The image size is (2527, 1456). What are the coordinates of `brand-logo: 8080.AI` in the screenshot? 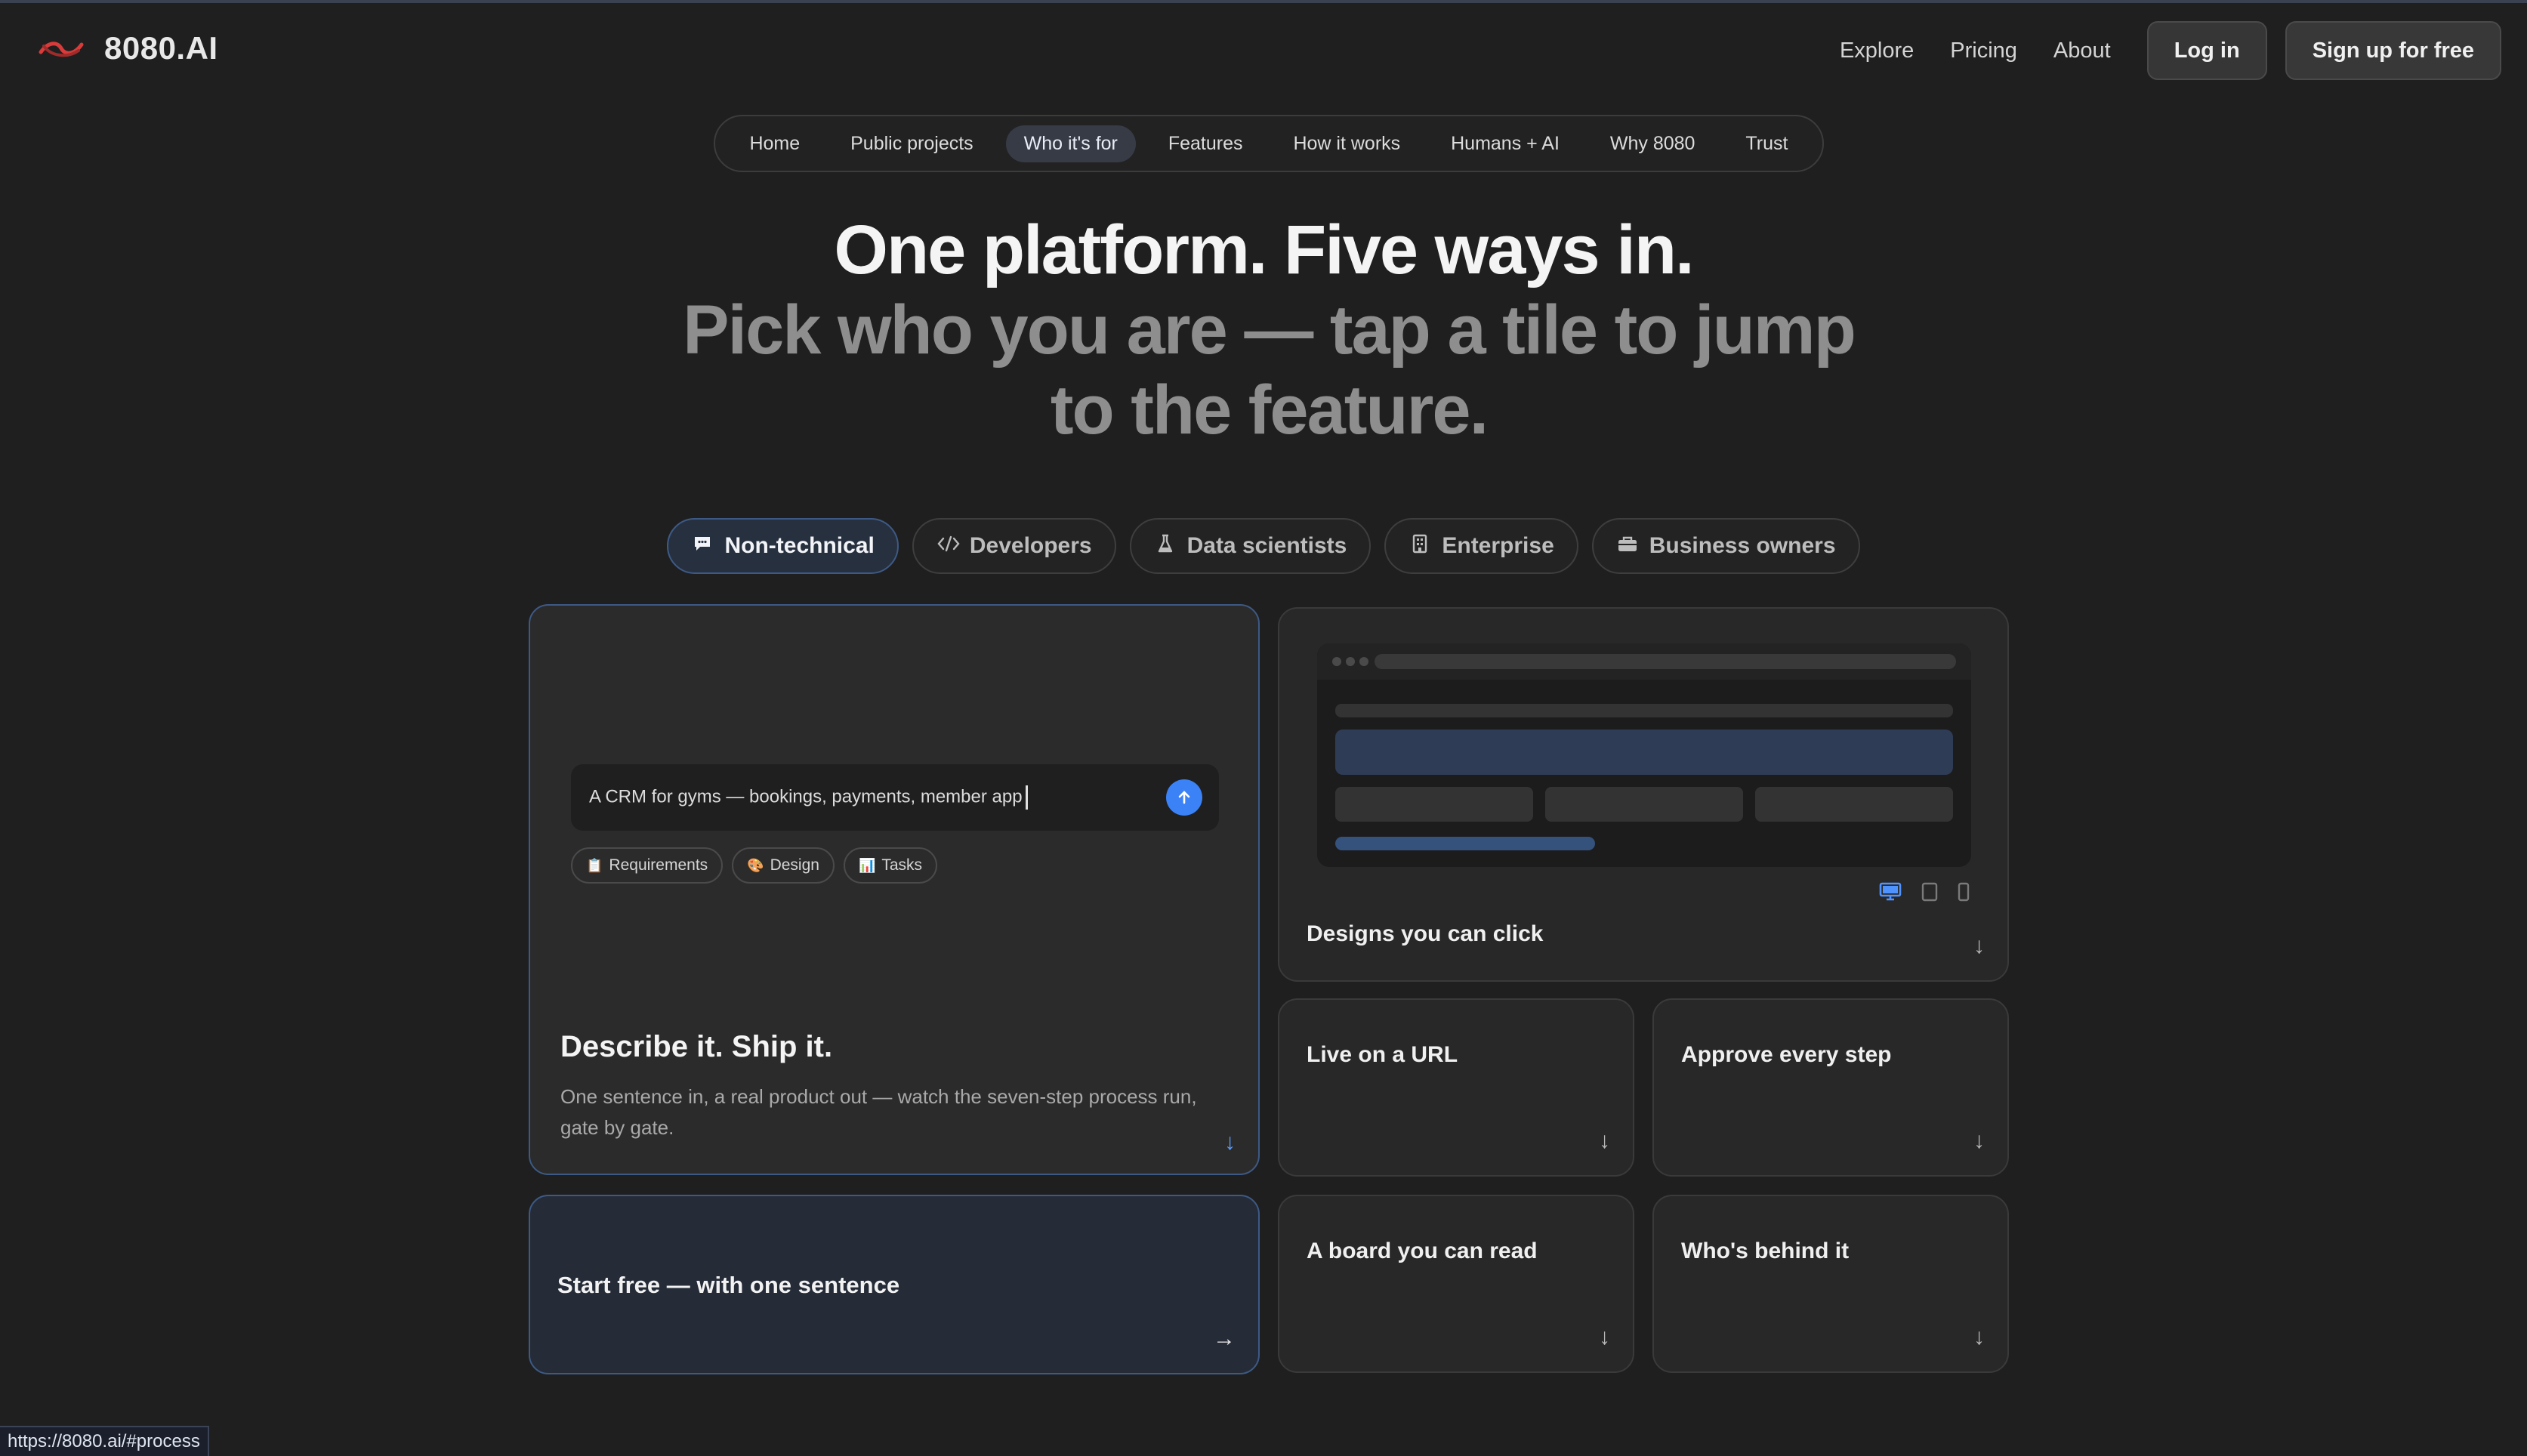 It's located at (128, 48).